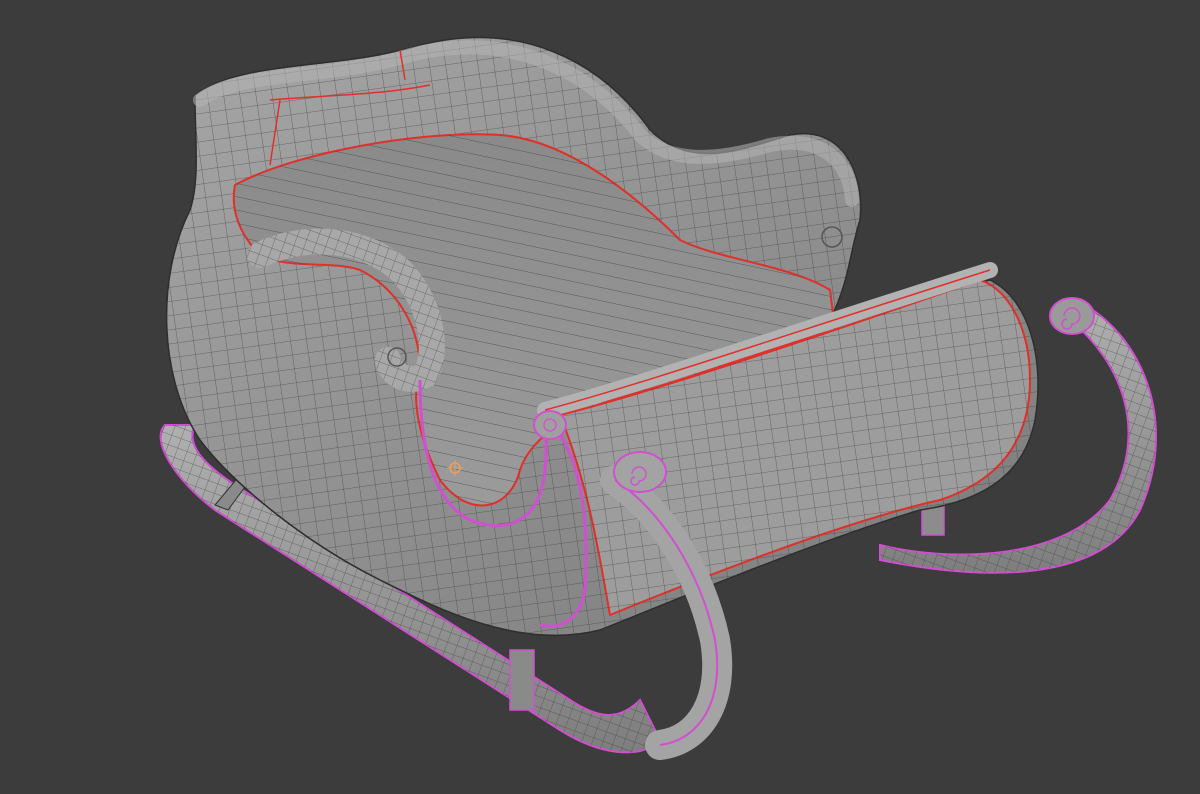 The width and height of the screenshot is (1200, 794). Describe the element at coordinates (522, 680) in the screenshot. I see `runner-strut-front` at that location.